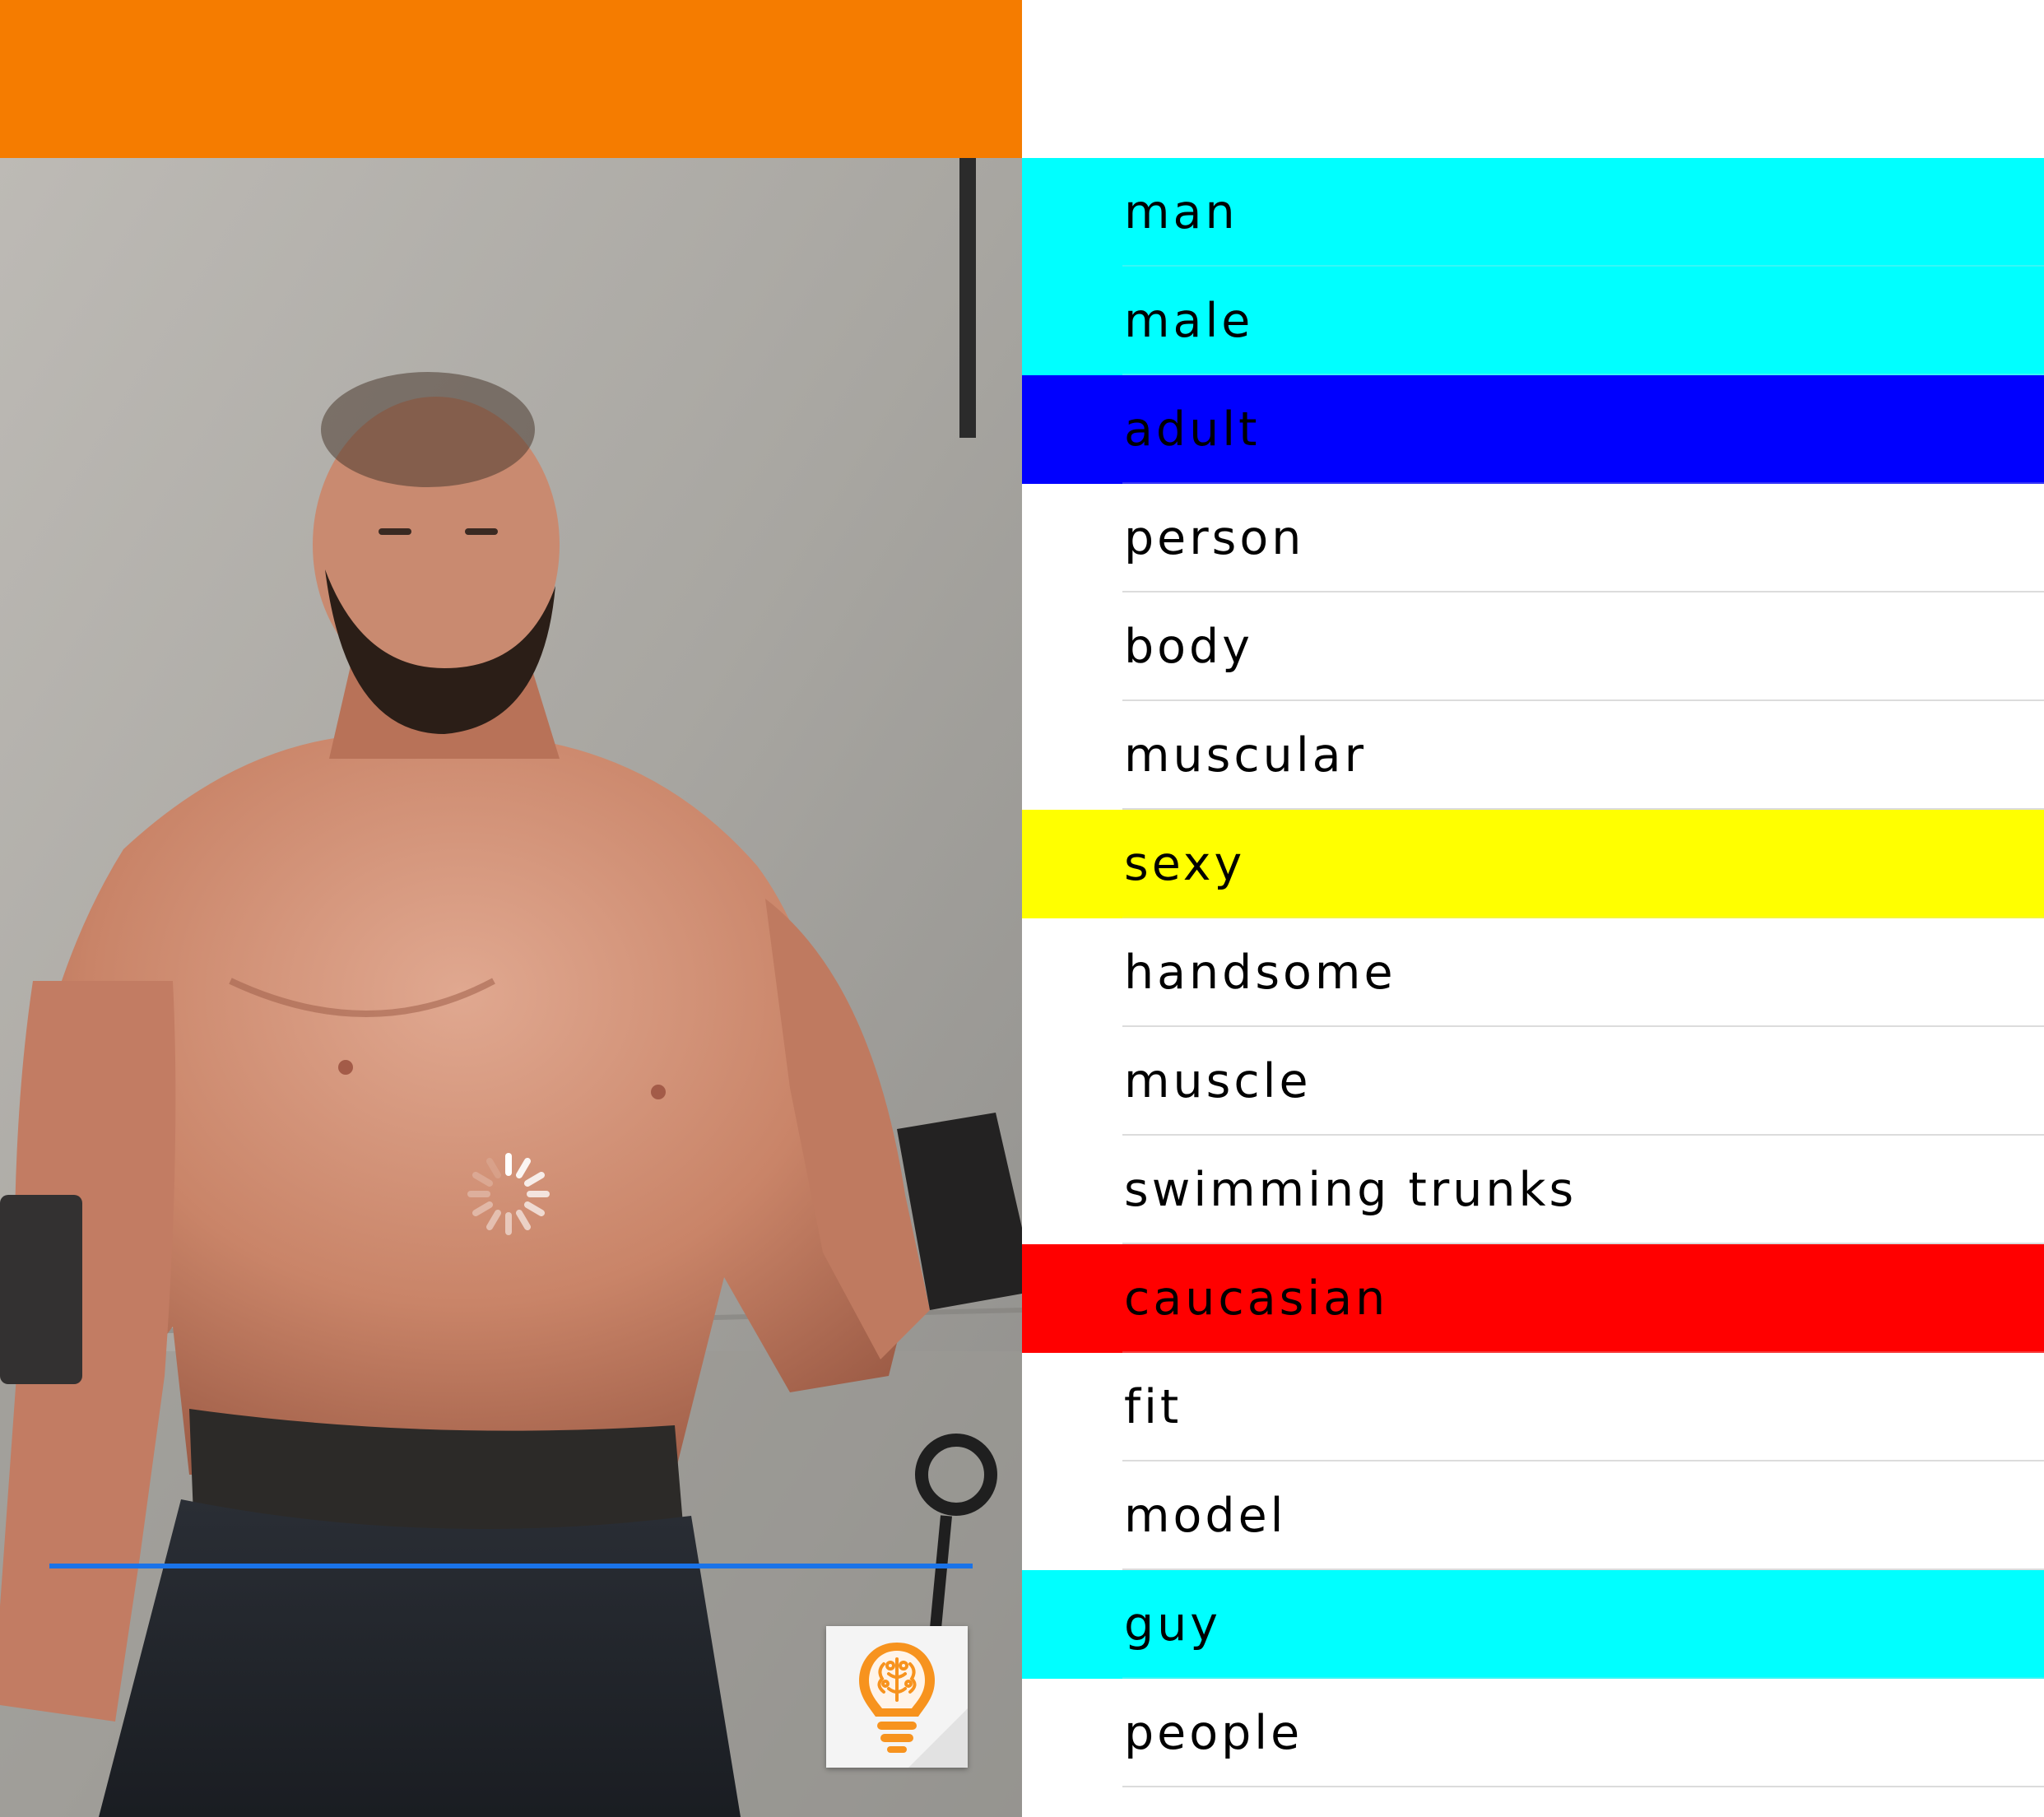  What do you see at coordinates (1246, 755) in the screenshot?
I see `tag-label: muscular` at bounding box center [1246, 755].